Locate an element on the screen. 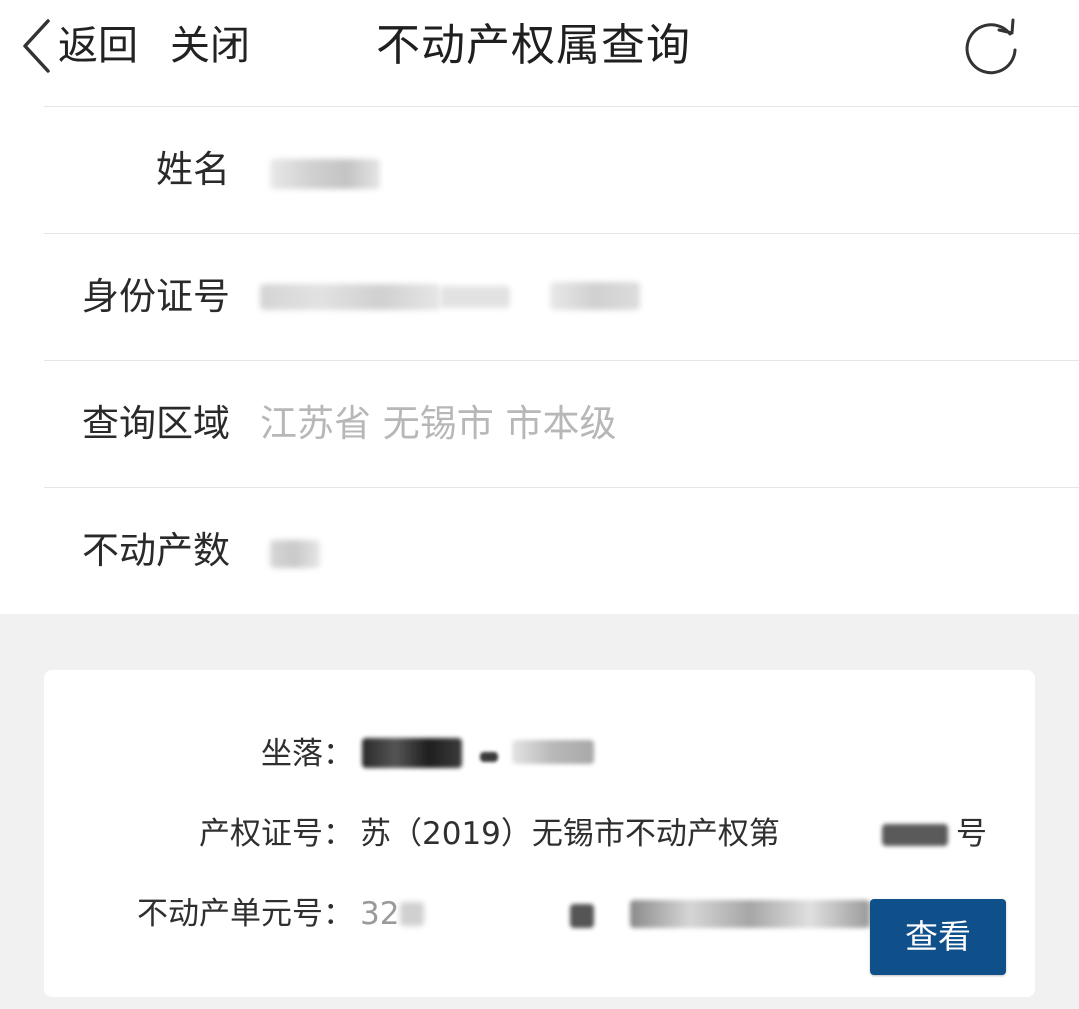  location-row: 坐落： is located at coordinates (539, 754).